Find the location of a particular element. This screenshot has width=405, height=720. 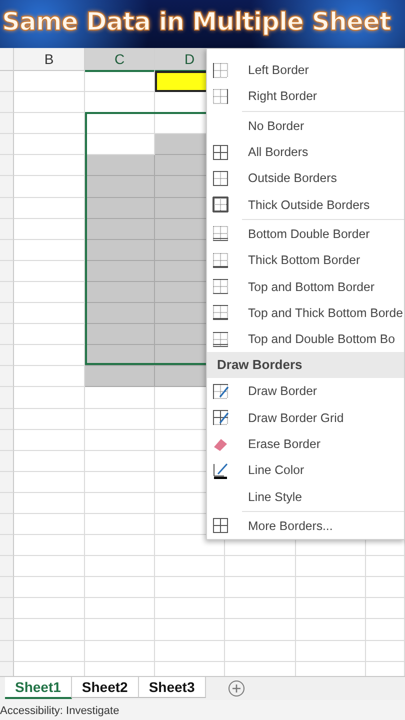

menu-item: Line Color is located at coordinates (276, 470).